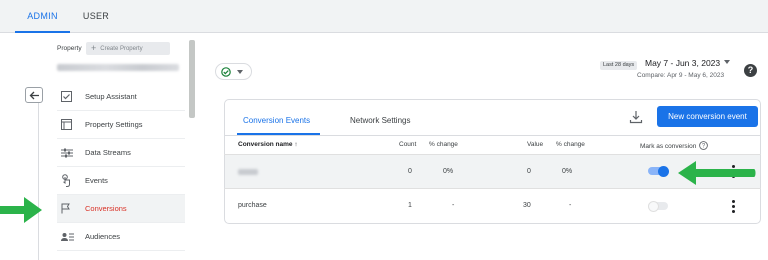 Image resolution: width=768 pixels, height=260 pixels. What do you see at coordinates (248, 172) in the screenshot?
I see `conversion-name-blurred` at bounding box center [248, 172].